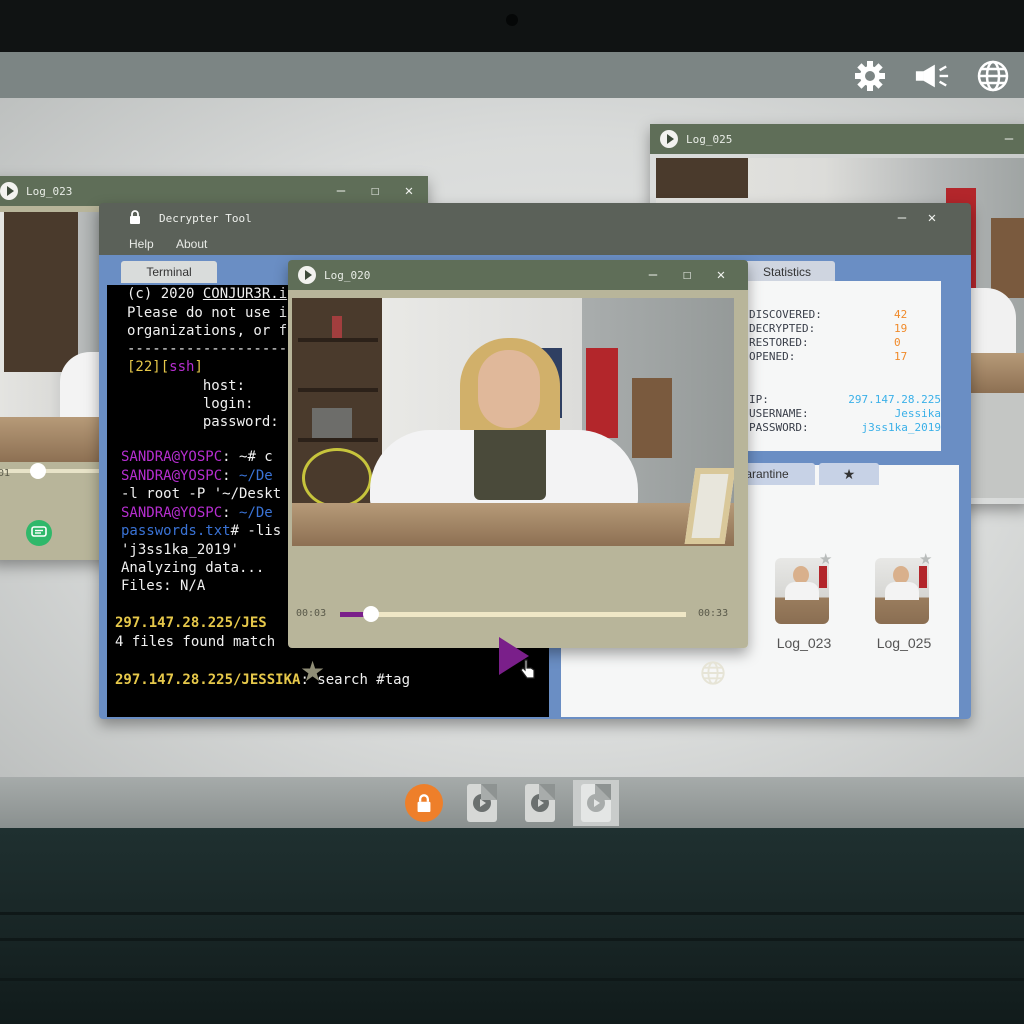 Image resolution: width=1024 pixels, height=1024 pixels. I want to click on username-value: Jessika, so click(917, 413).